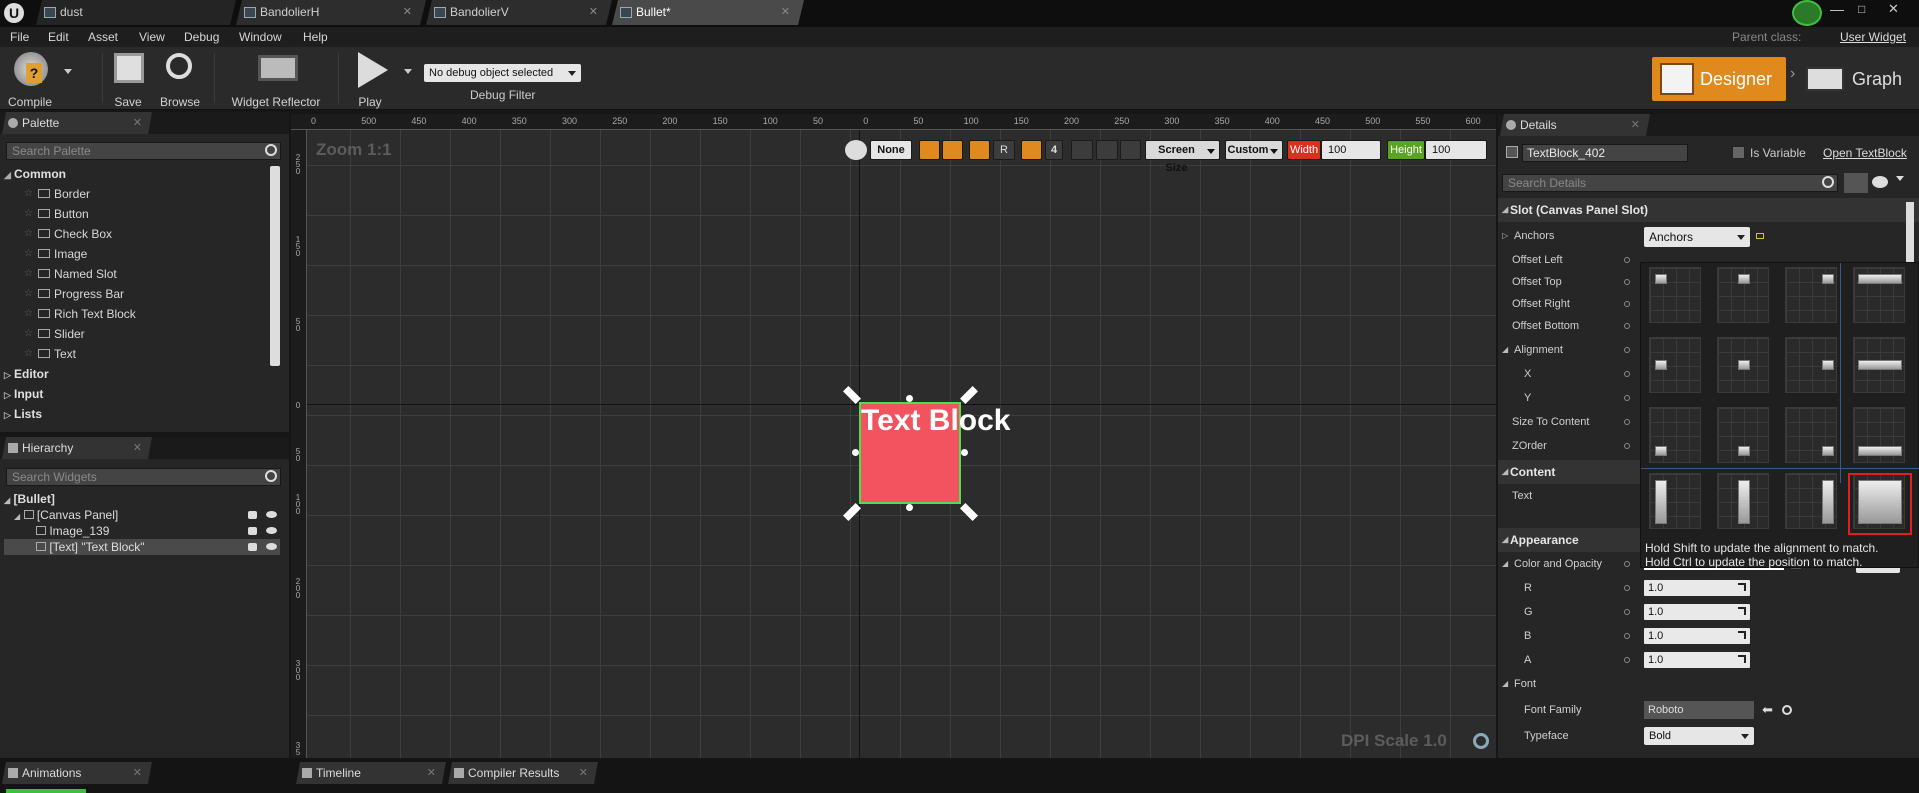  What do you see at coordinates (708, 12) in the screenshot?
I see `tab-bullet: Bullet* ✕` at bounding box center [708, 12].